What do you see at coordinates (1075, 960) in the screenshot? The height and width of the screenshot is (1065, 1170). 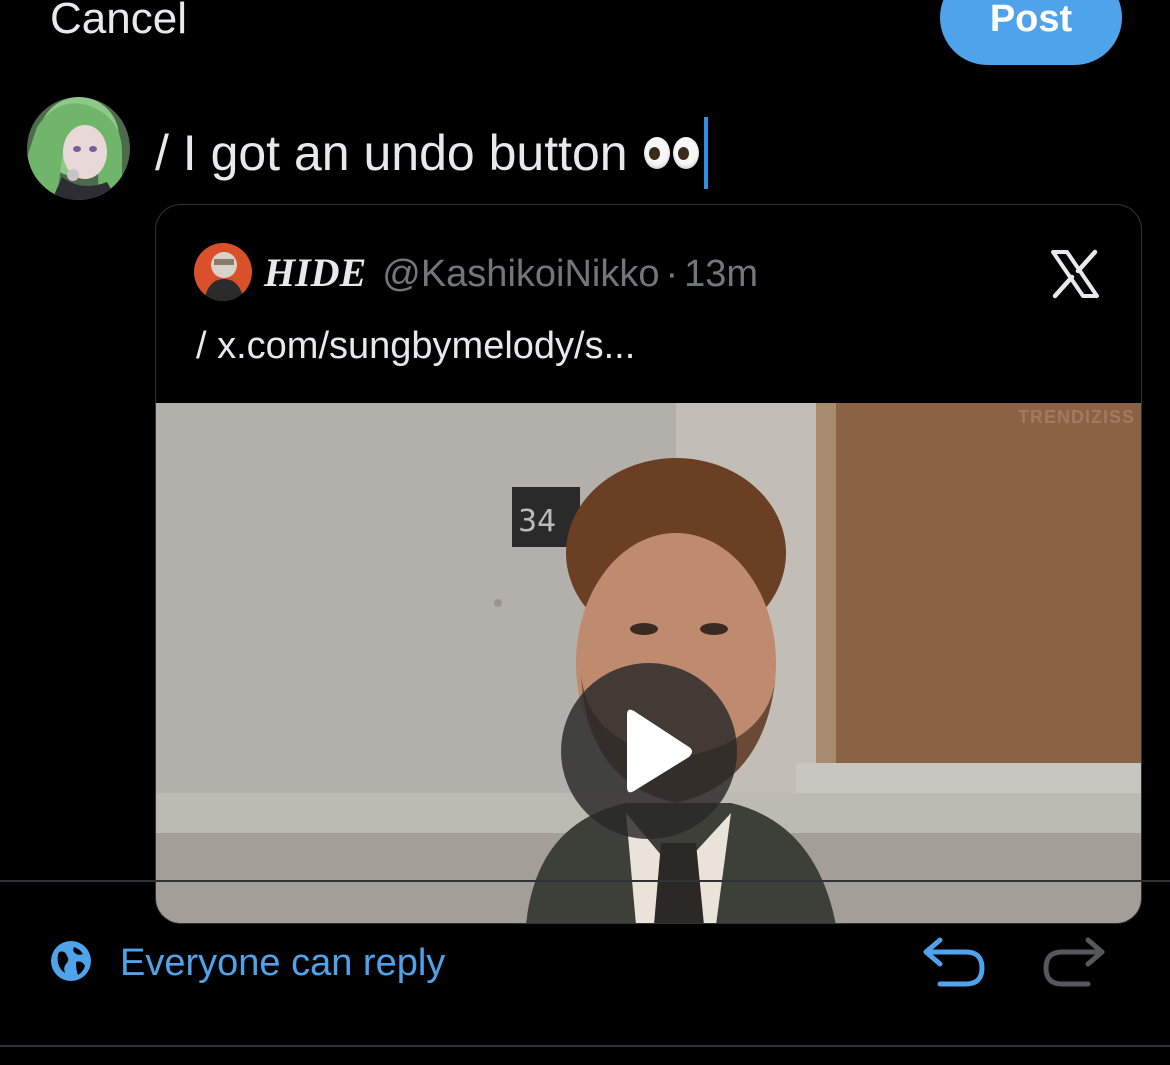 I see `redo-icon` at bounding box center [1075, 960].